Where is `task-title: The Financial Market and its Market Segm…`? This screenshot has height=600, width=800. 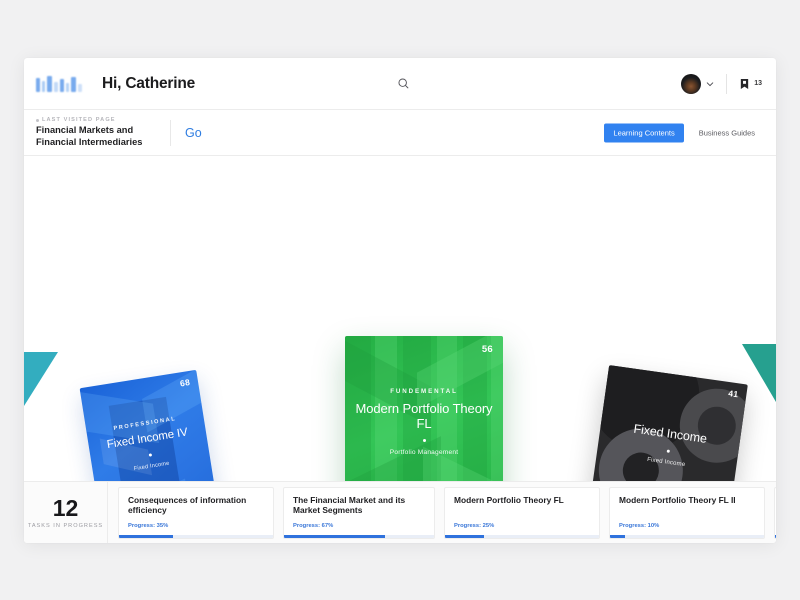
task-title: The Financial Market and its Market Segm… is located at coordinates (349, 505).